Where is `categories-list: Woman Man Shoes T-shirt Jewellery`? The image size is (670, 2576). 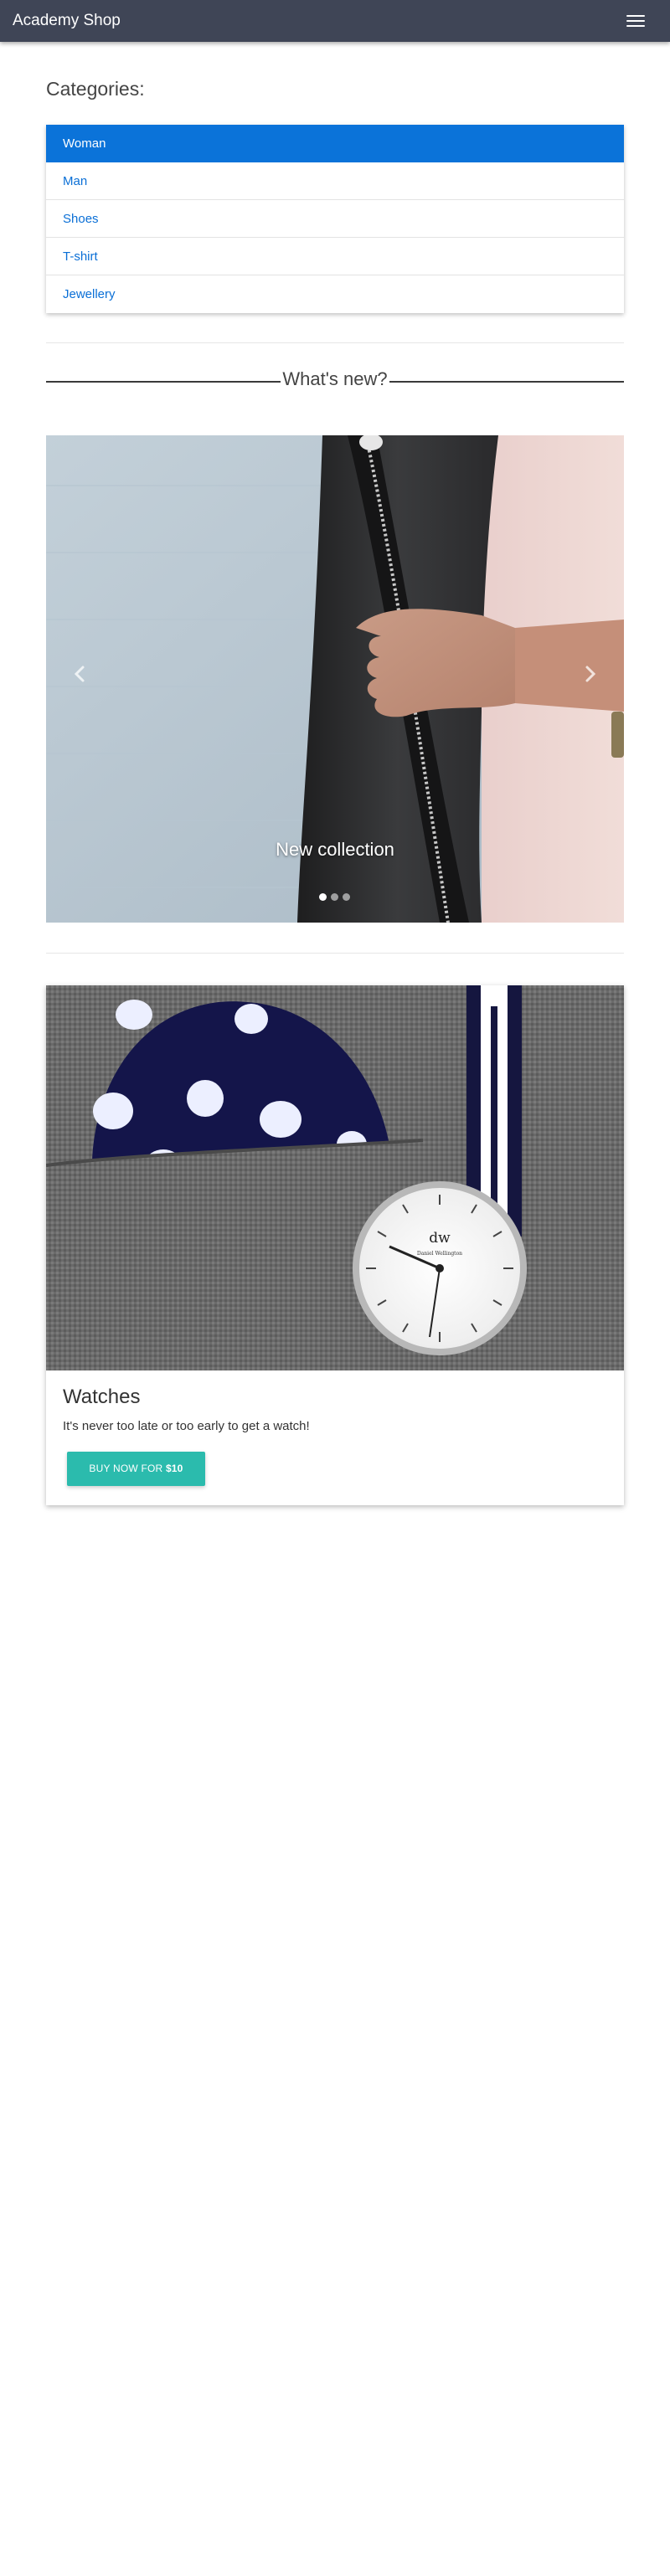
categories-list: Woman Man Shoes T-shirt Jewellery is located at coordinates (335, 219).